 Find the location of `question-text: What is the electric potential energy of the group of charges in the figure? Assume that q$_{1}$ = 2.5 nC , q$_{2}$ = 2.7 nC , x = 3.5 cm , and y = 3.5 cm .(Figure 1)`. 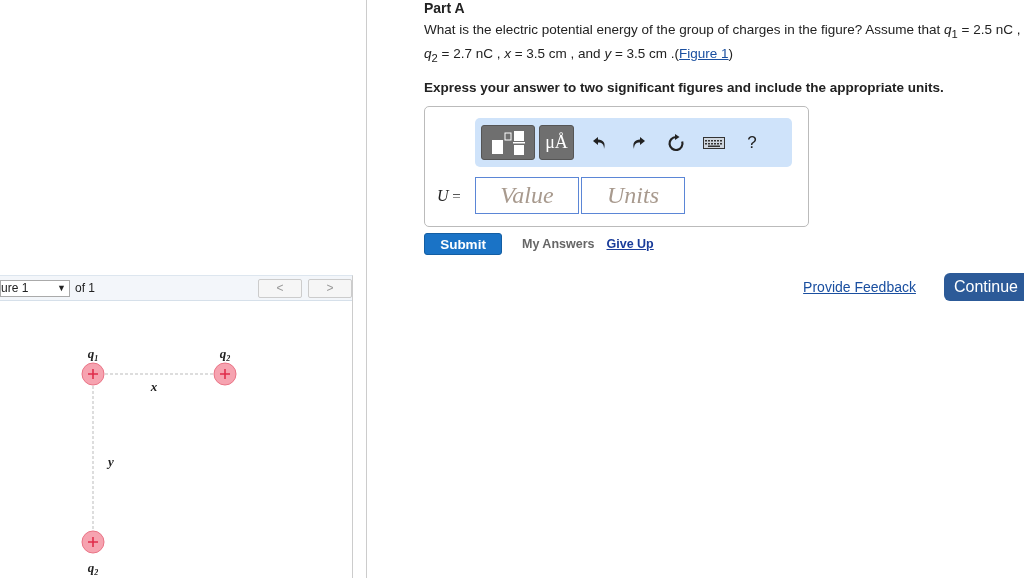

question-text: What is the electric potential energy of the group of charges in the figure? Assume that q$_{1}$ = 2.5 nC , q$_{2}$ = 2.7 nC , x = 3.5 cm , and y = 3.5 cm .(Figure 1) is located at coordinates (723, 43).